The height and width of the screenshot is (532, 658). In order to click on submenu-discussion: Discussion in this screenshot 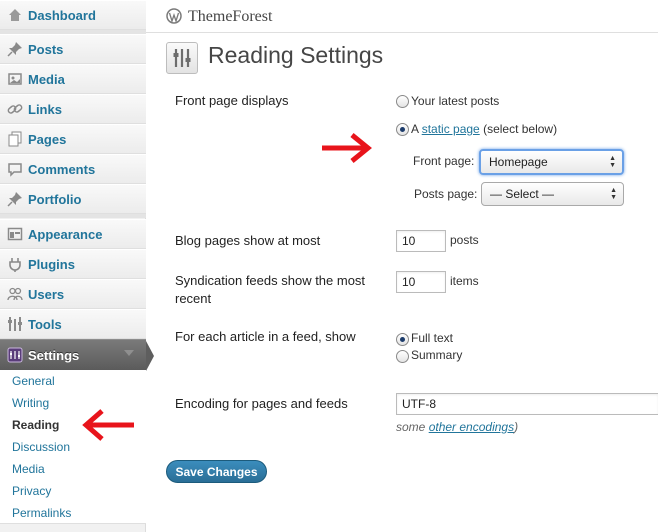, I will do `click(41, 447)`.